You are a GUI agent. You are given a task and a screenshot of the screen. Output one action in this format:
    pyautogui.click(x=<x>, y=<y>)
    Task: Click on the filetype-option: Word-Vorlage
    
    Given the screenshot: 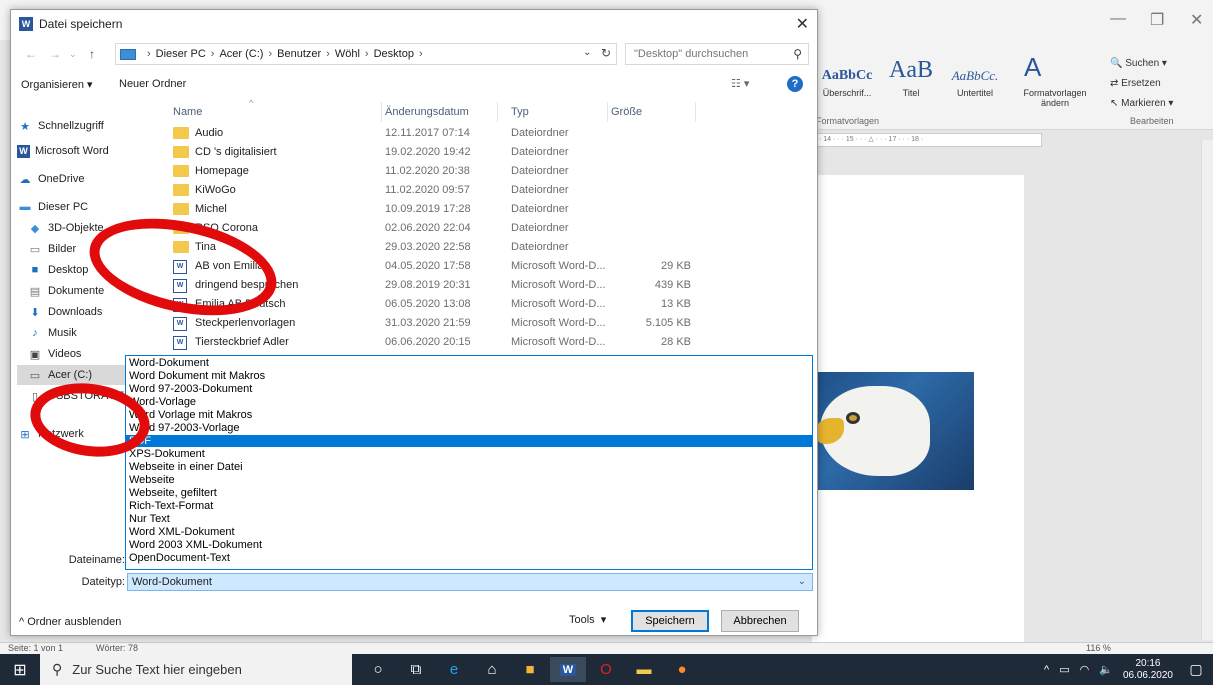 What is the action you would take?
    pyautogui.click(x=469, y=402)
    